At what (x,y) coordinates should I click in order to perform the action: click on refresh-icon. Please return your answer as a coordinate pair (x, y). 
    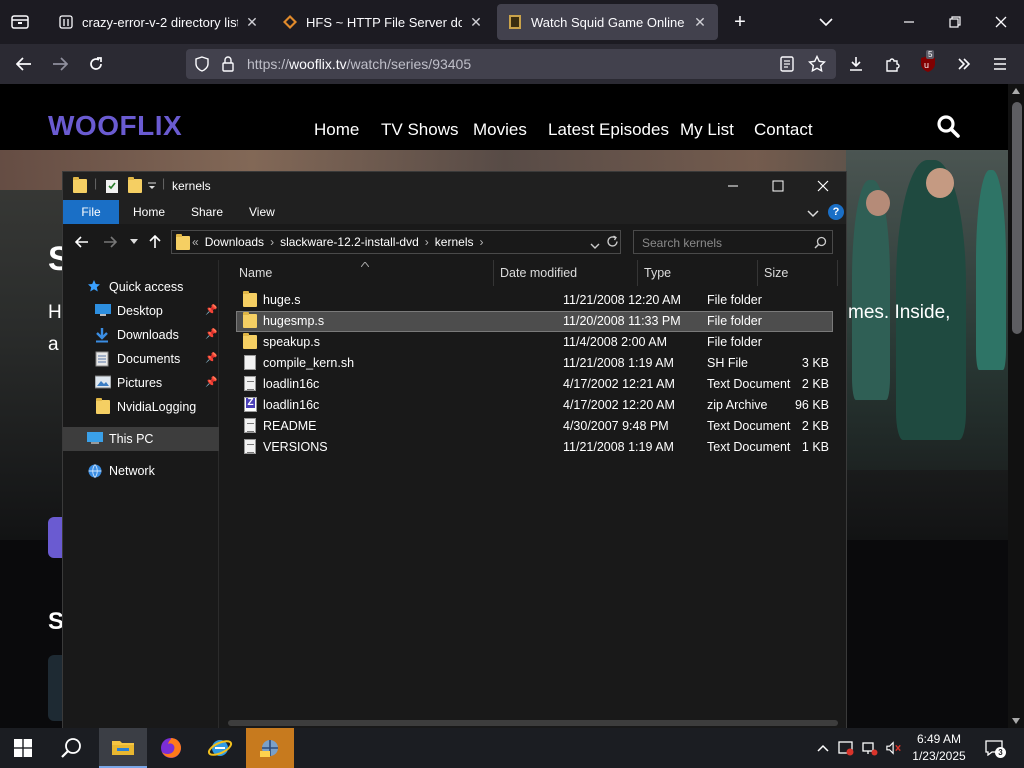
    Looking at the image, I should click on (612, 243).